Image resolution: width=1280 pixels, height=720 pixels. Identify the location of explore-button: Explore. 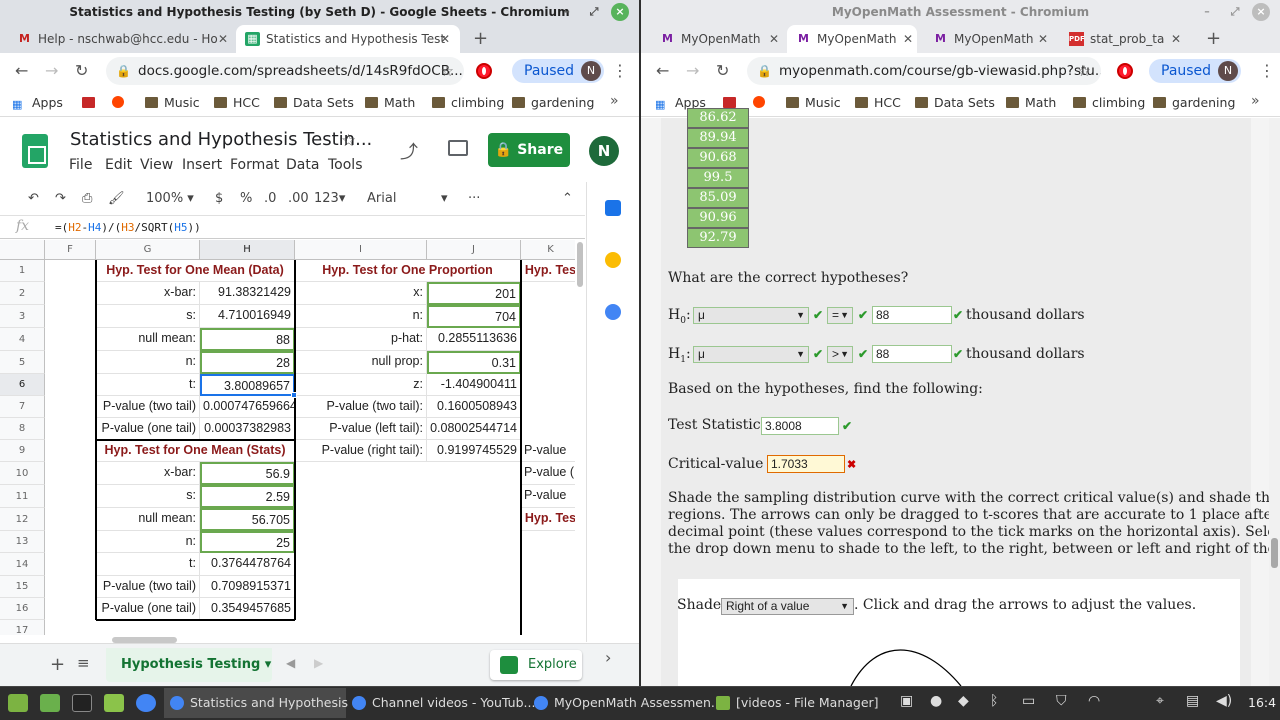
(536, 665).